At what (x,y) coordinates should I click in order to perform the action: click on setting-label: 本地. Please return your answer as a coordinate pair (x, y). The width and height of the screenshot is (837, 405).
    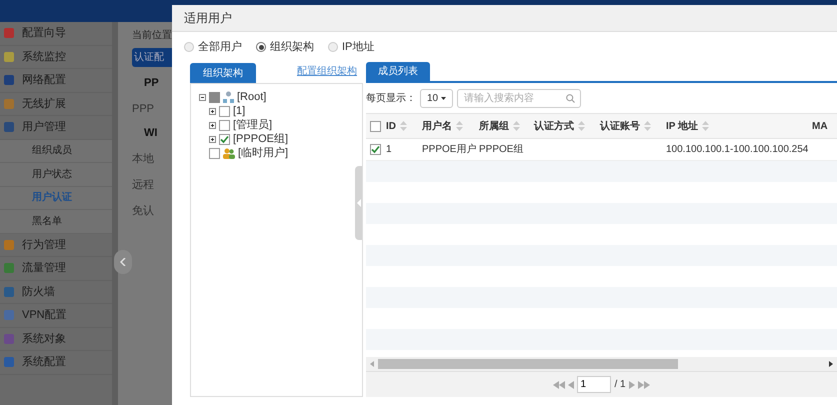
    Looking at the image, I should click on (143, 159).